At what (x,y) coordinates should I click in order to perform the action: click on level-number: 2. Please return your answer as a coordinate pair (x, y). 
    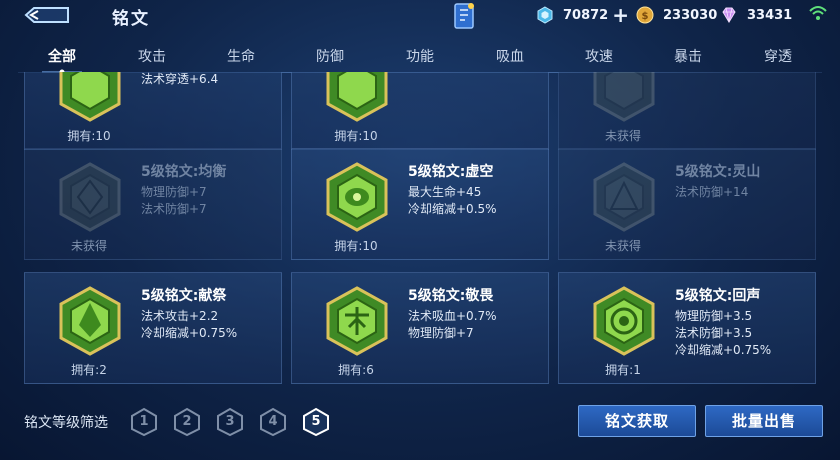
    Looking at the image, I should click on (187, 421).